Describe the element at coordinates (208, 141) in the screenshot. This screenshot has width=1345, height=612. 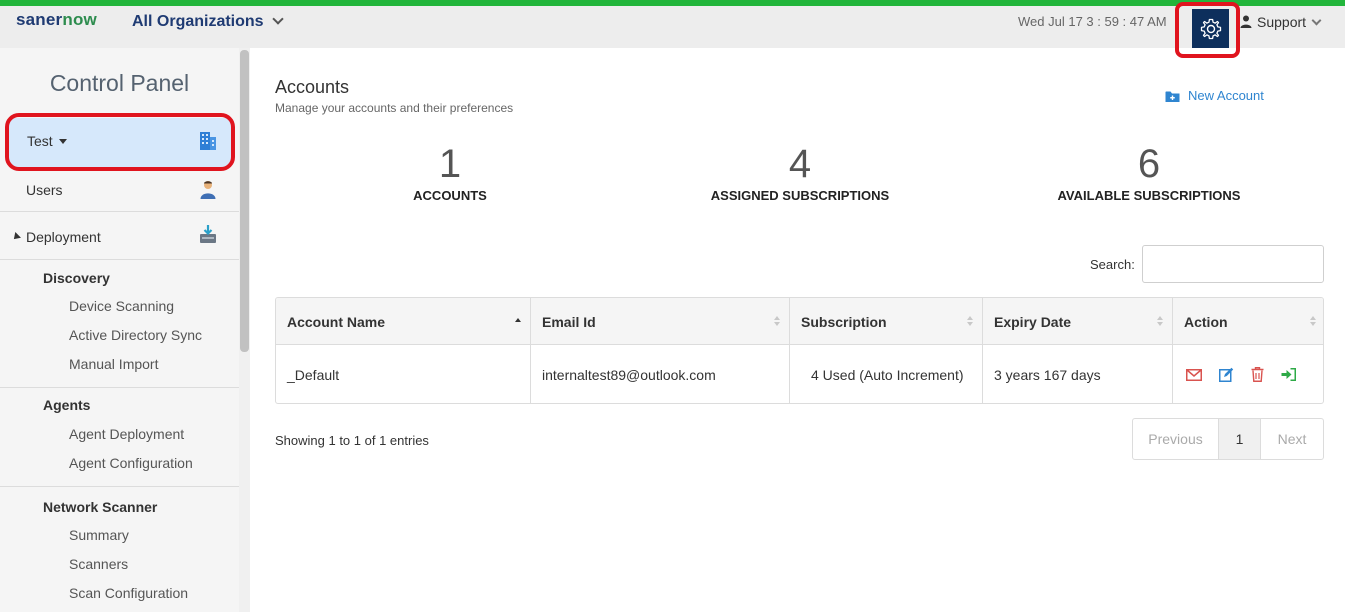
I see `building-icon` at that location.